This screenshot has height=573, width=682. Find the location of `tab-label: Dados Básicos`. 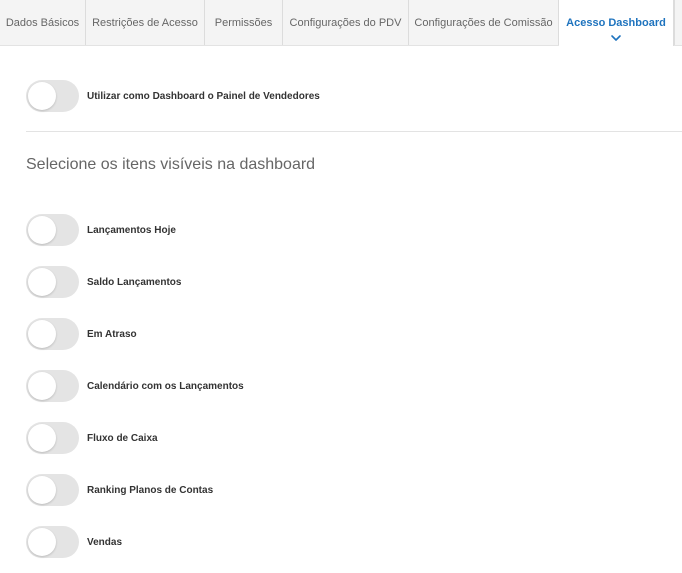

tab-label: Dados Básicos is located at coordinates (42, 22).